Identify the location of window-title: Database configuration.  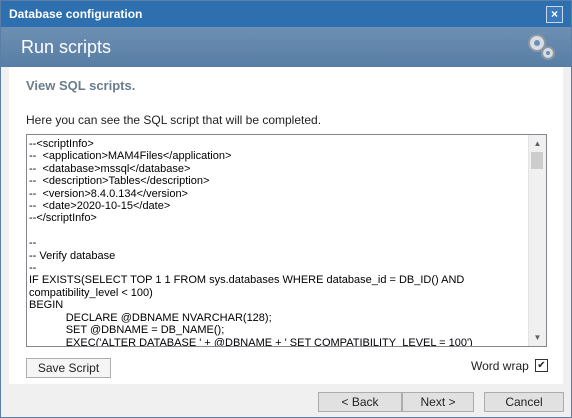
(76, 14).